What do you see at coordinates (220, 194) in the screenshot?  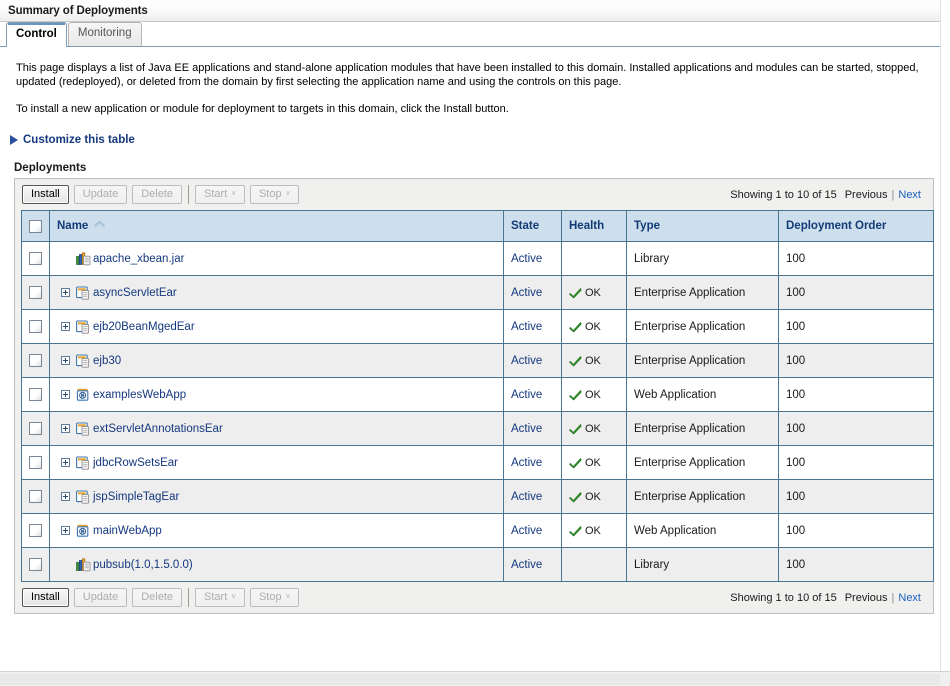 I see `start-menu-button-top: Start ˅` at bounding box center [220, 194].